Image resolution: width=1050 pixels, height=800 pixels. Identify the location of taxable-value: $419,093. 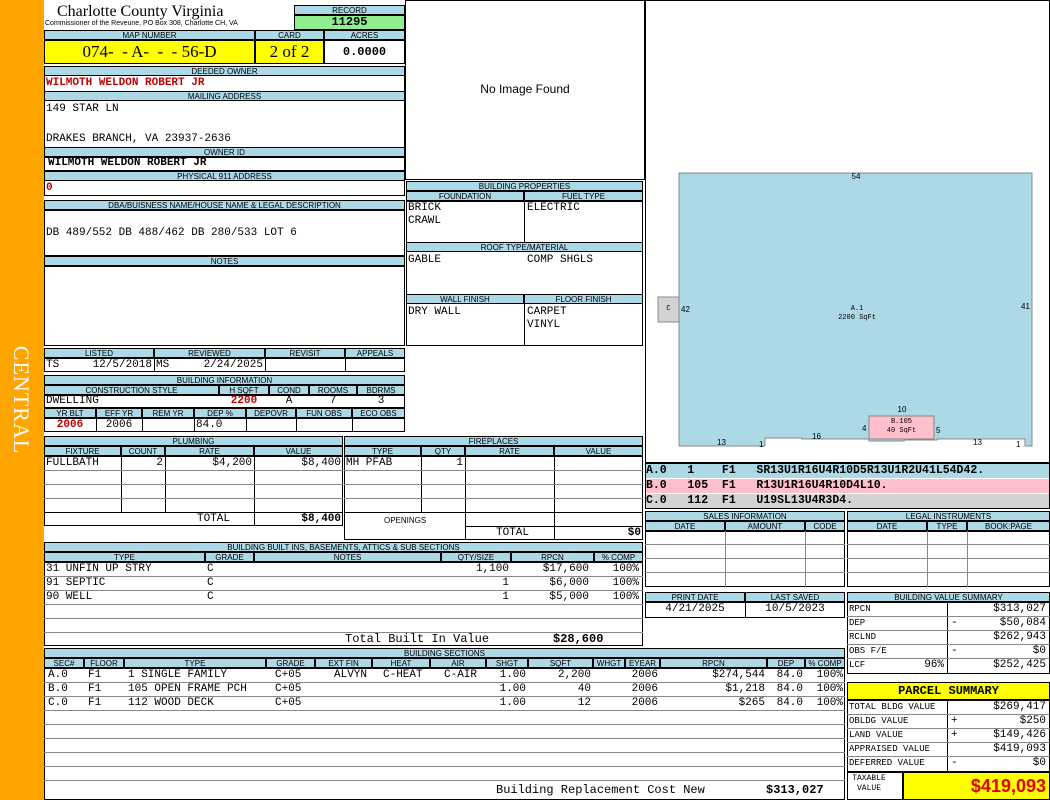
(976, 786).